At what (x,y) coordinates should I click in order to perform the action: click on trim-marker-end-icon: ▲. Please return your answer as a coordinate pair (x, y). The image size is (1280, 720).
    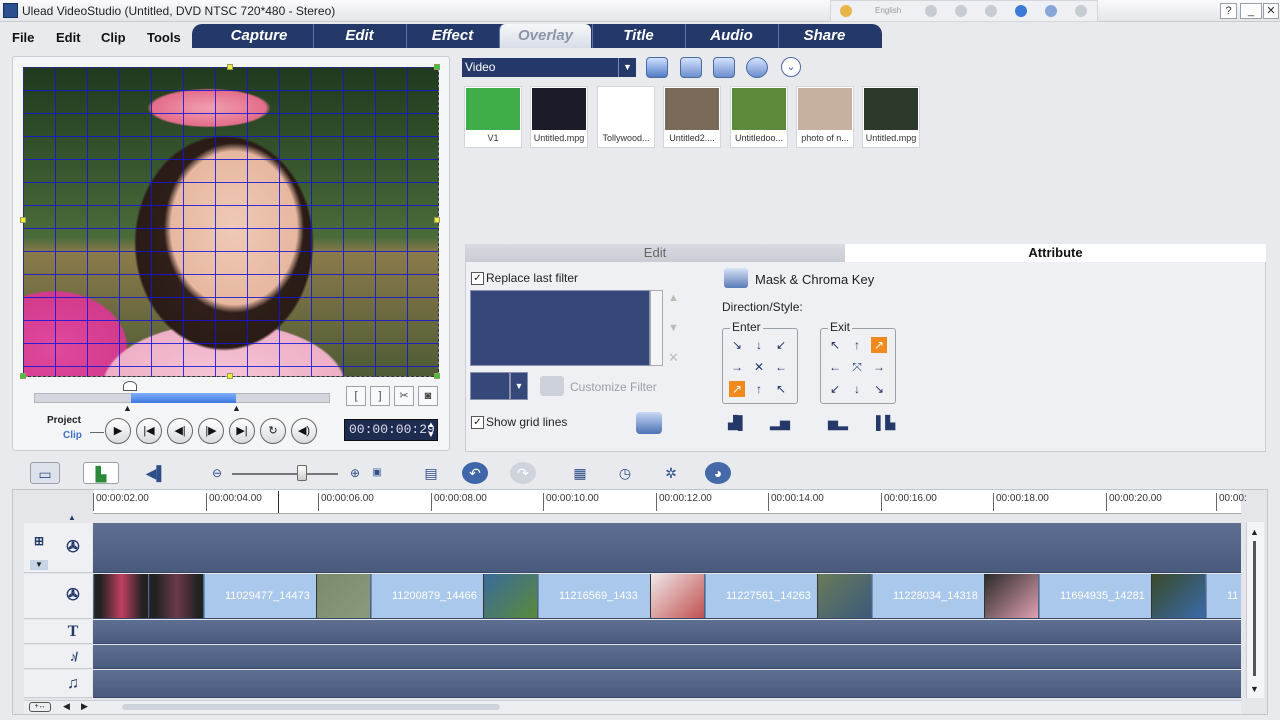
    Looking at the image, I should click on (236, 408).